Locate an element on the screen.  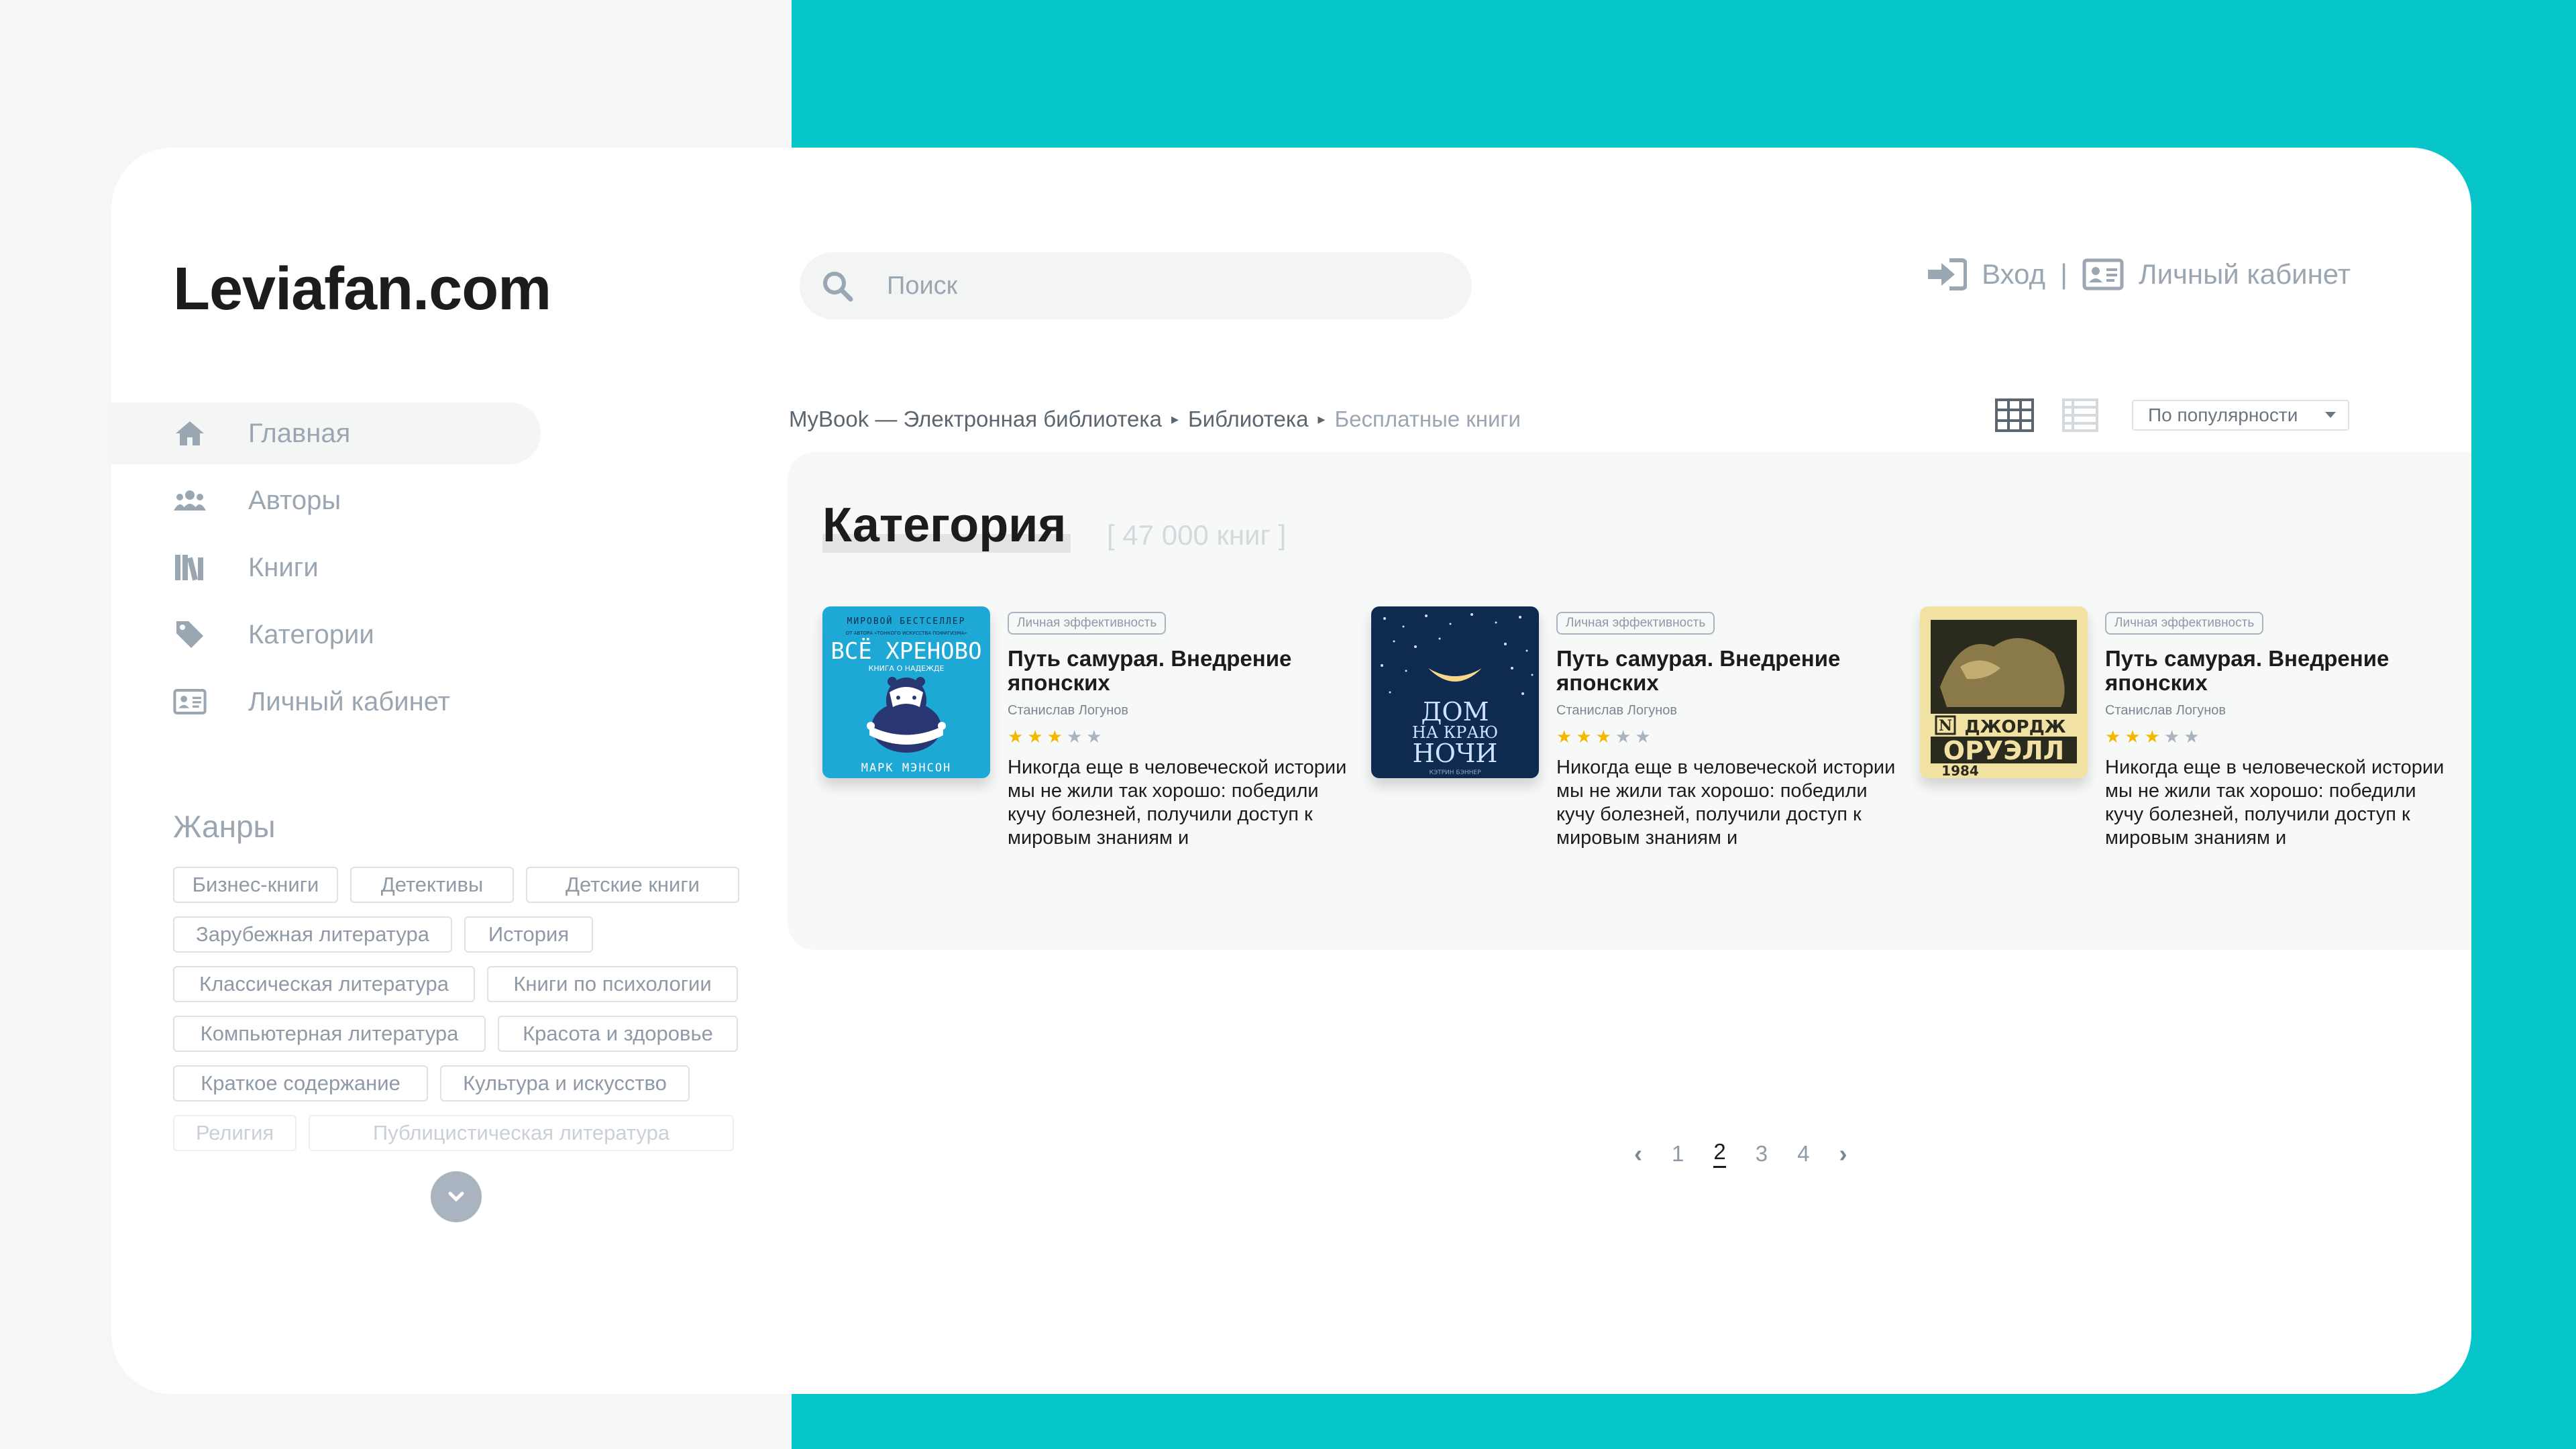
login-link: Вход is located at coordinates (1986, 274).